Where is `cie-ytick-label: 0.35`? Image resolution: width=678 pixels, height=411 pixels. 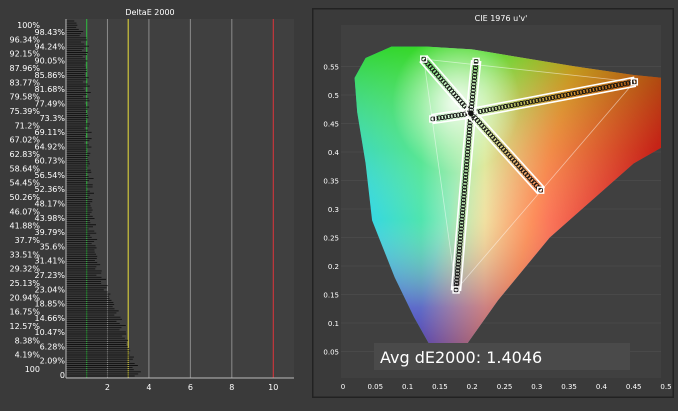 cie-ytick-label: 0.35 is located at coordinates (331, 182).